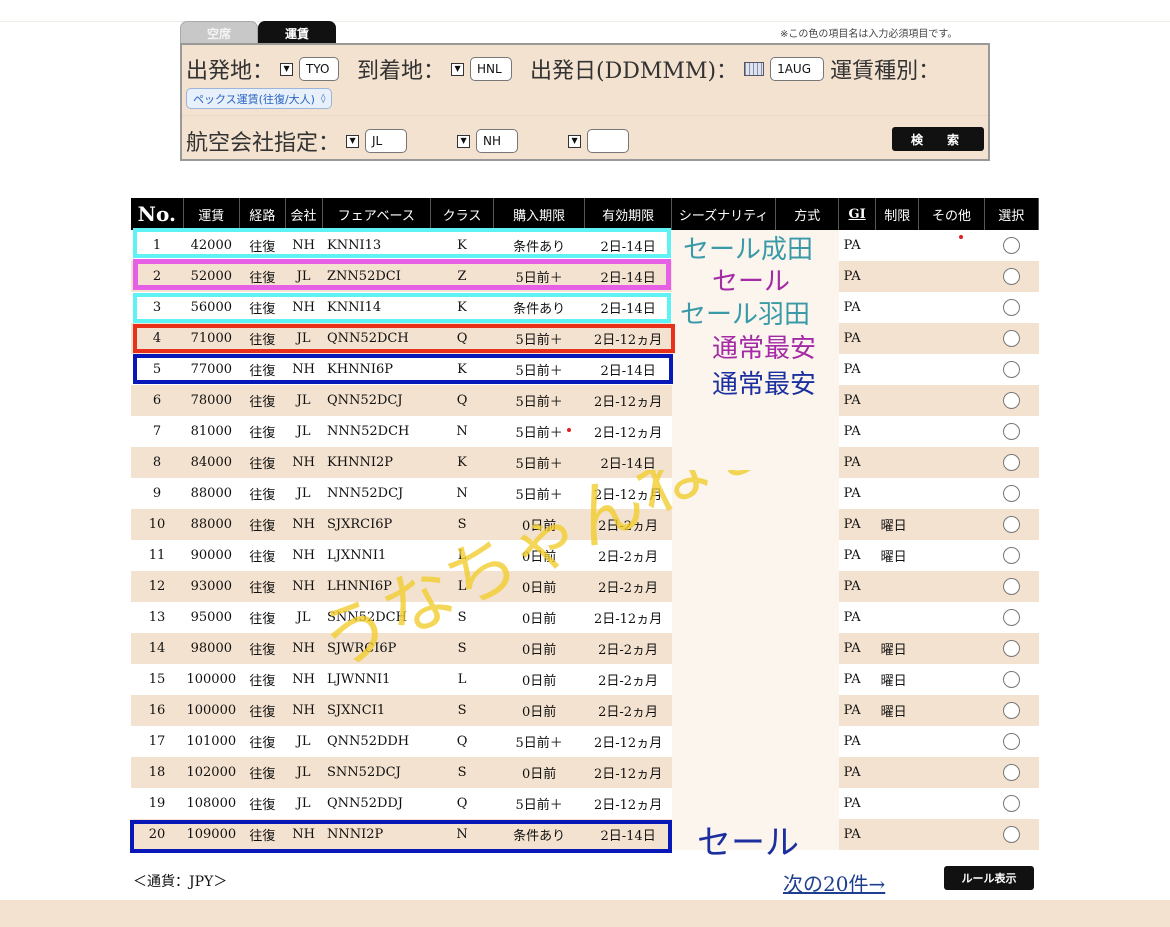  Describe the element at coordinates (386, 141) in the screenshot. I see `airline1-input: JL` at that location.